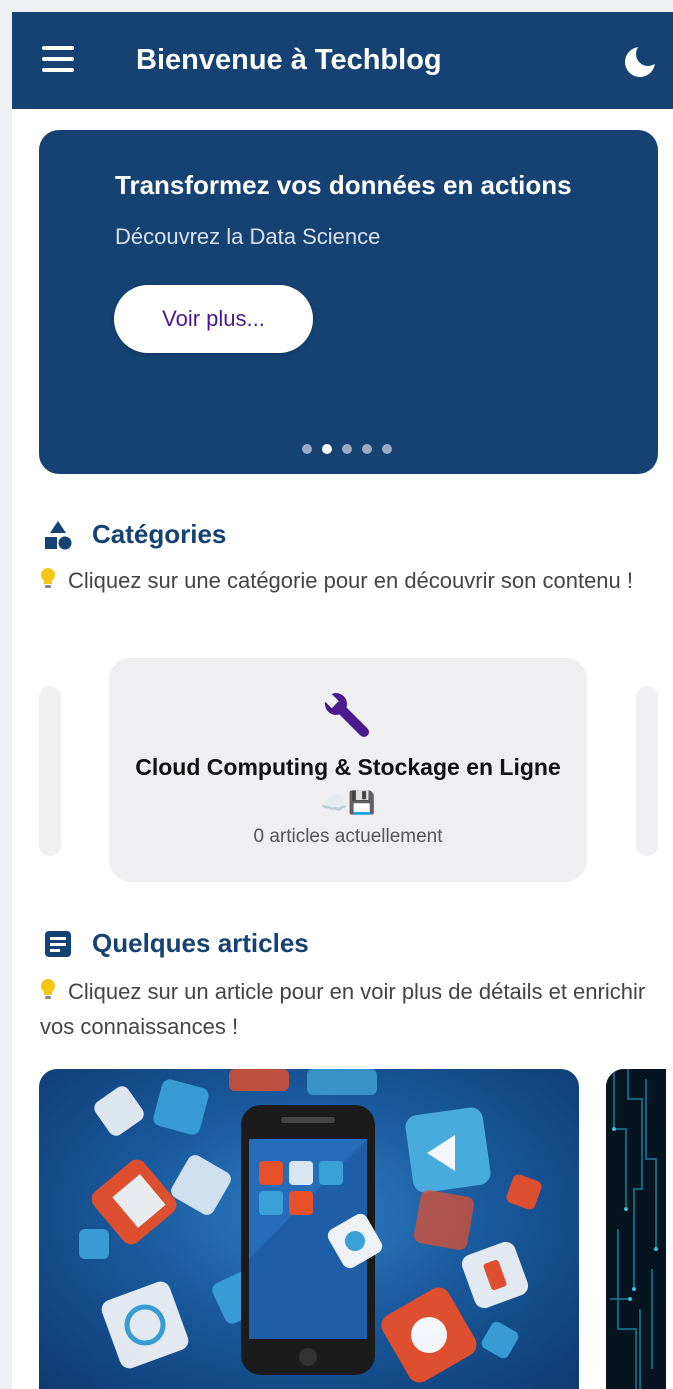 This screenshot has width=673, height=1389. Describe the element at coordinates (50, 771) in the screenshot. I see `category-card-prev` at that location.